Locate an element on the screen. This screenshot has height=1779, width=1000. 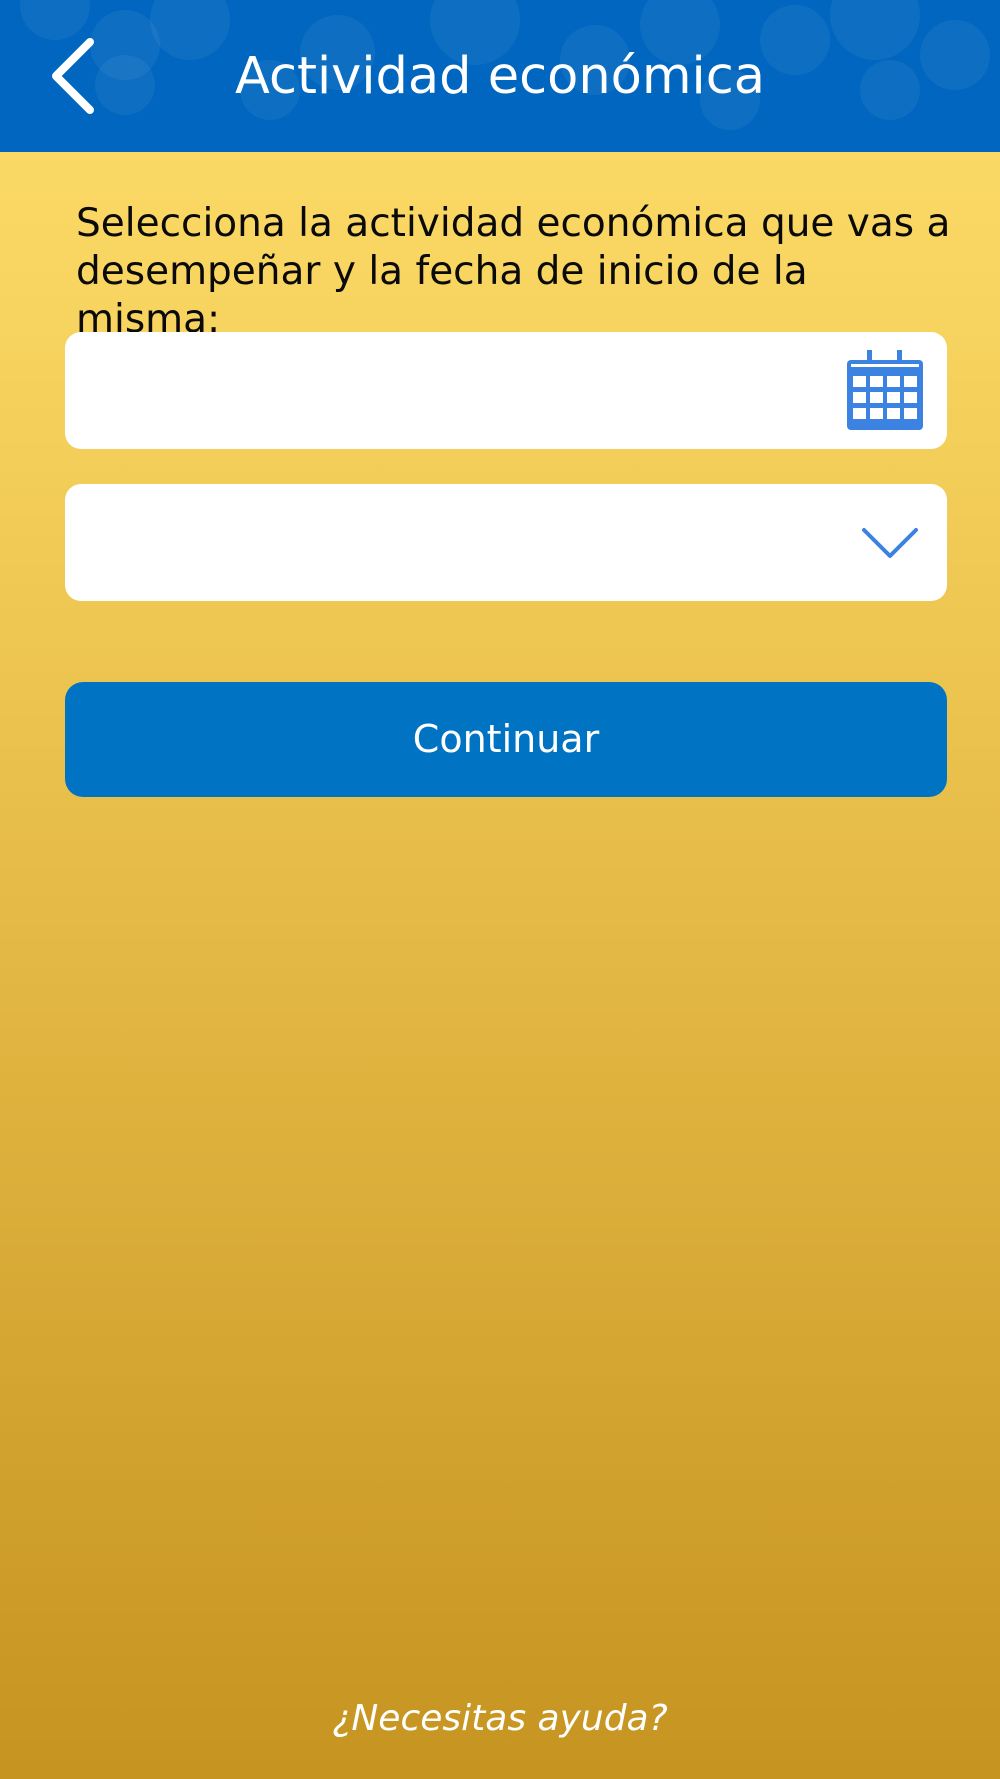
start-date-field is located at coordinates (506, 390).